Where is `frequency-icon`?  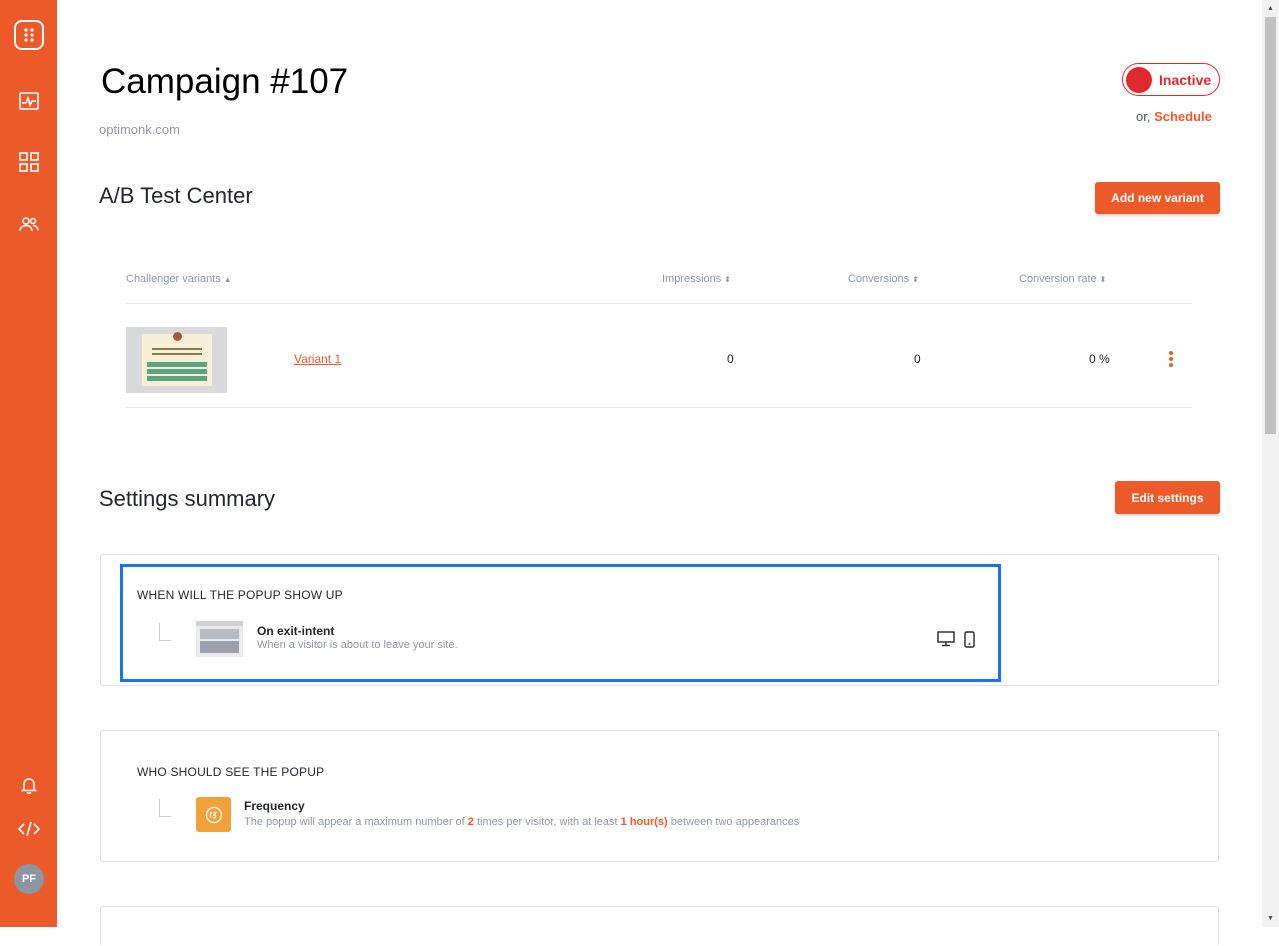
frequency-icon is located at coordinates (213, 814).